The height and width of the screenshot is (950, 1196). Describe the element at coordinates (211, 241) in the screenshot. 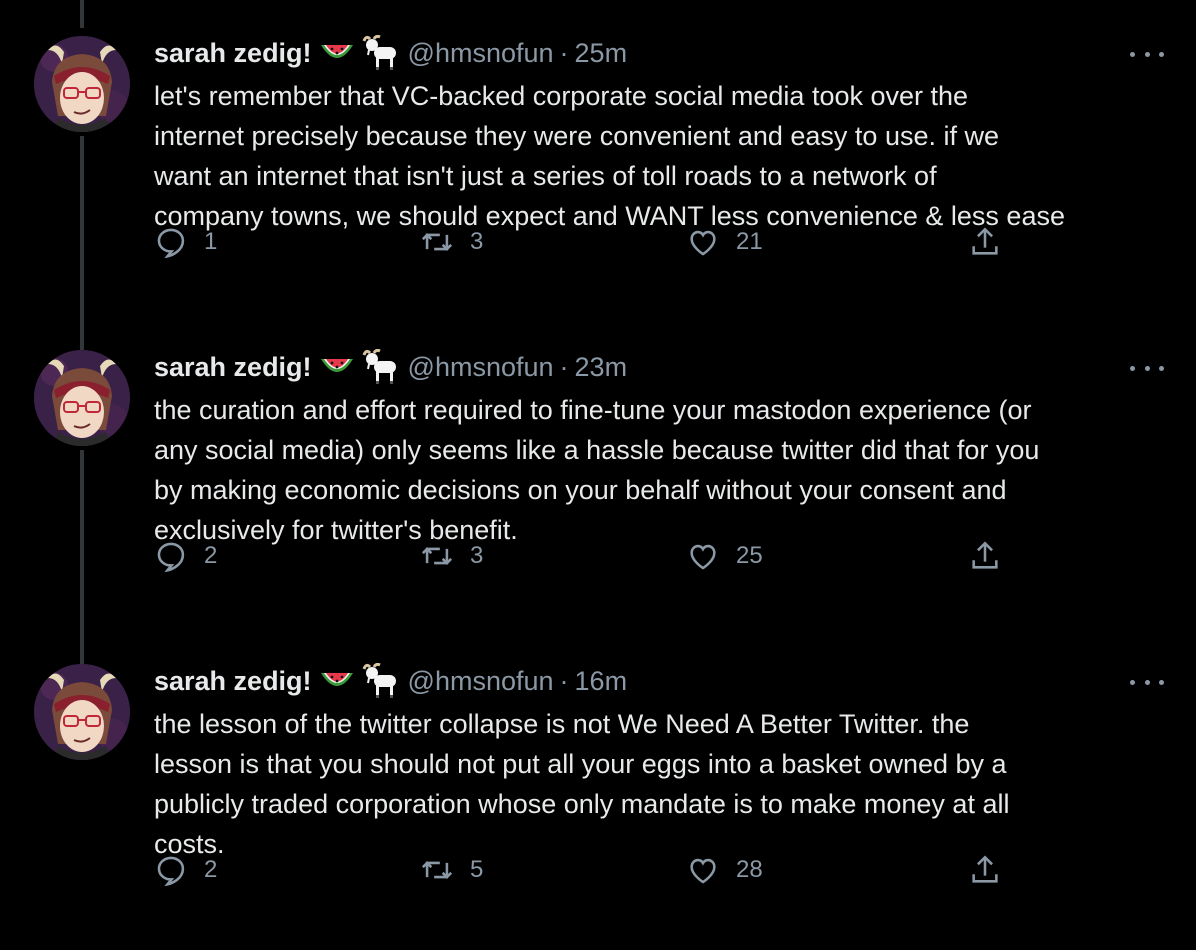

I see `reply-count: 1` at that location.